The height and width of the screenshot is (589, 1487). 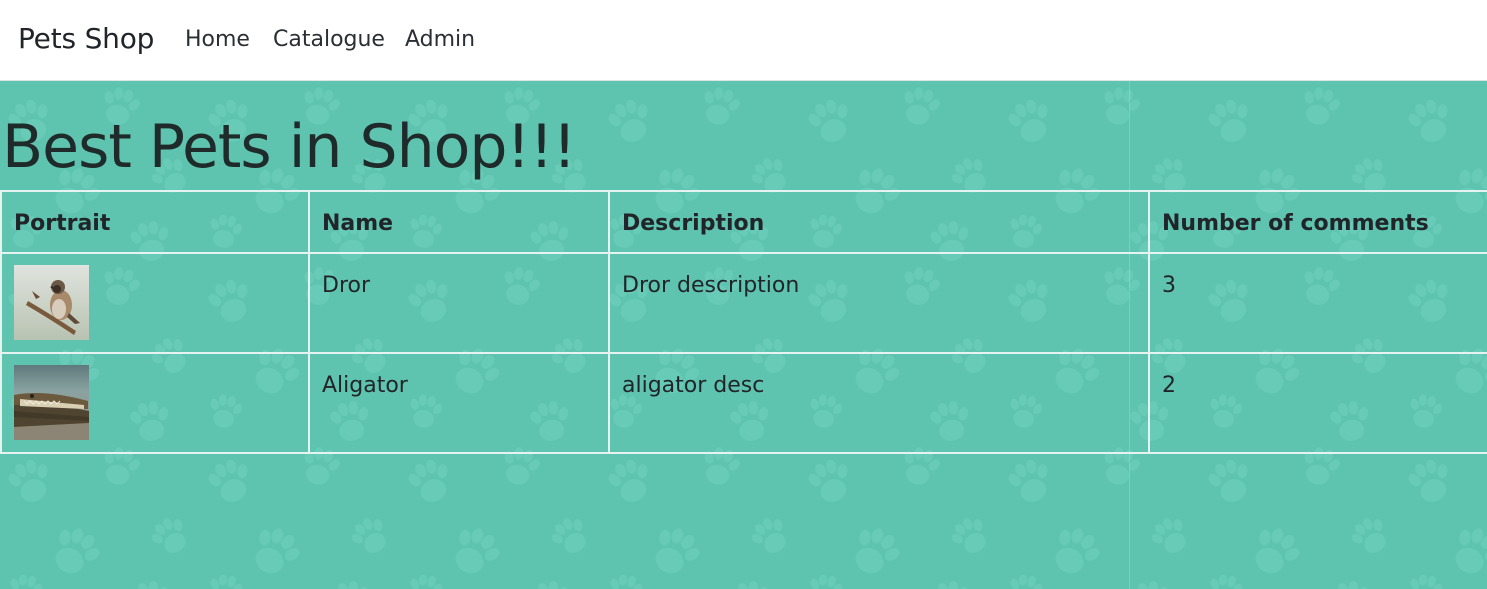 What do you see at coordinates (459, 222) in the screenshot?
I see `column-header-name: Name` at bounding box center [459, 222].